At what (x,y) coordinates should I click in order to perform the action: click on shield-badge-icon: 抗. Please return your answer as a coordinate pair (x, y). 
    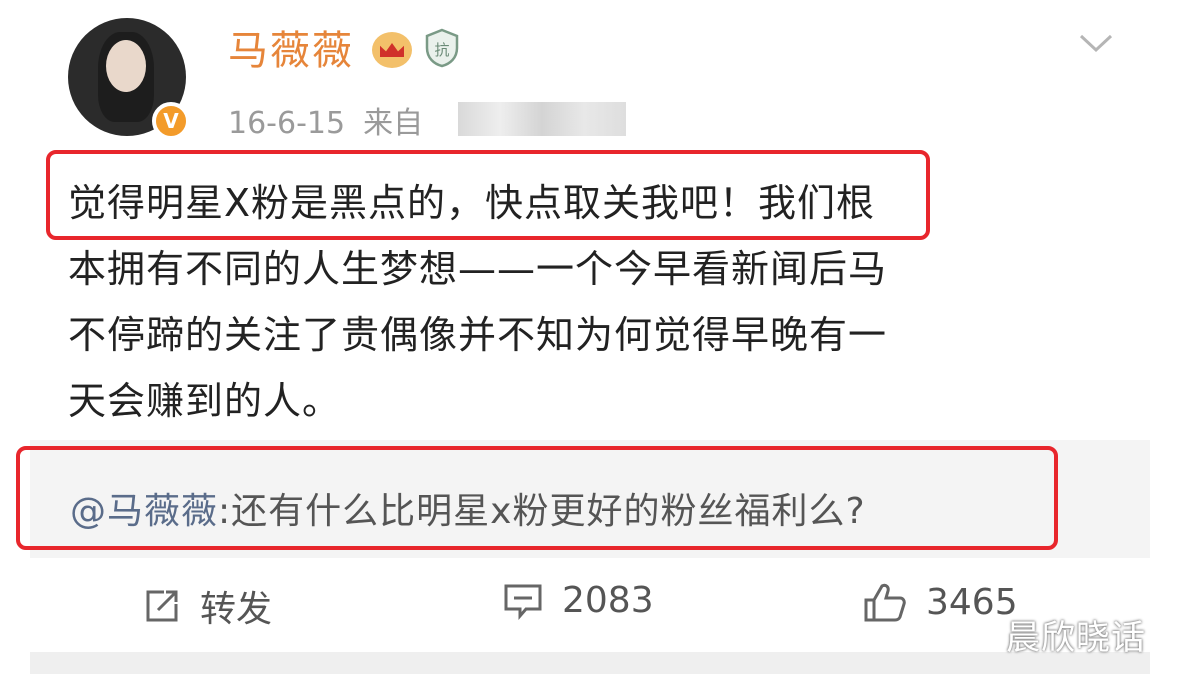
    Looking at the image, I should click on (442, 48).